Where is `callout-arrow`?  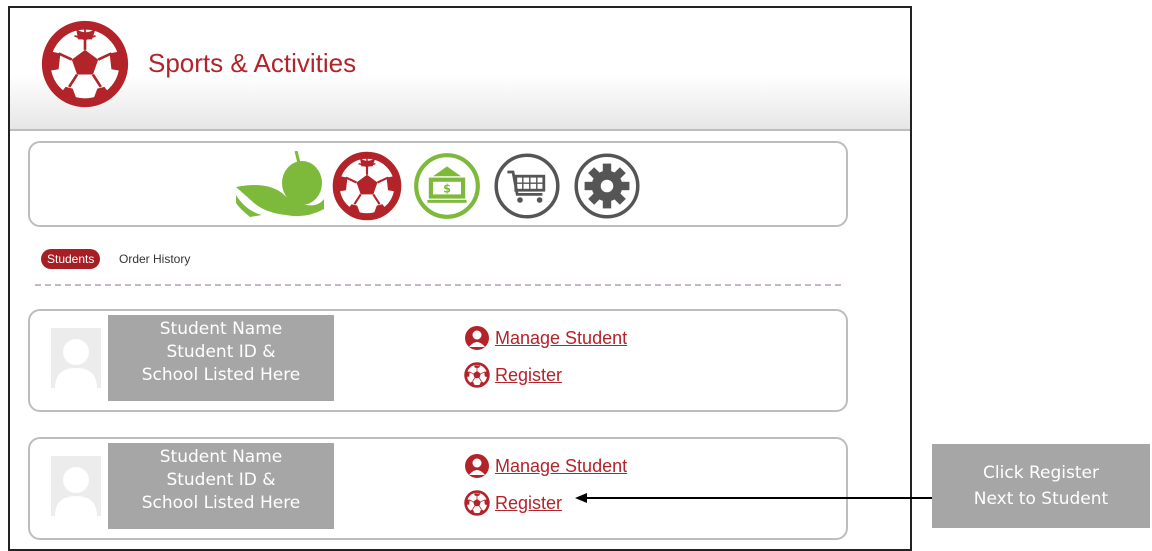
callout-arrow is located at coordinates (754, 498).